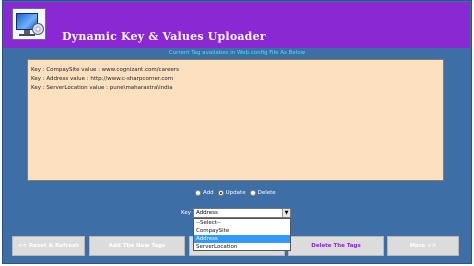 The image size is (474, 266). What do you see at coordinates (242, 247) in the screenshot?
I see `dropdown-option: ServerLocation` at bounding box center [242, 247].